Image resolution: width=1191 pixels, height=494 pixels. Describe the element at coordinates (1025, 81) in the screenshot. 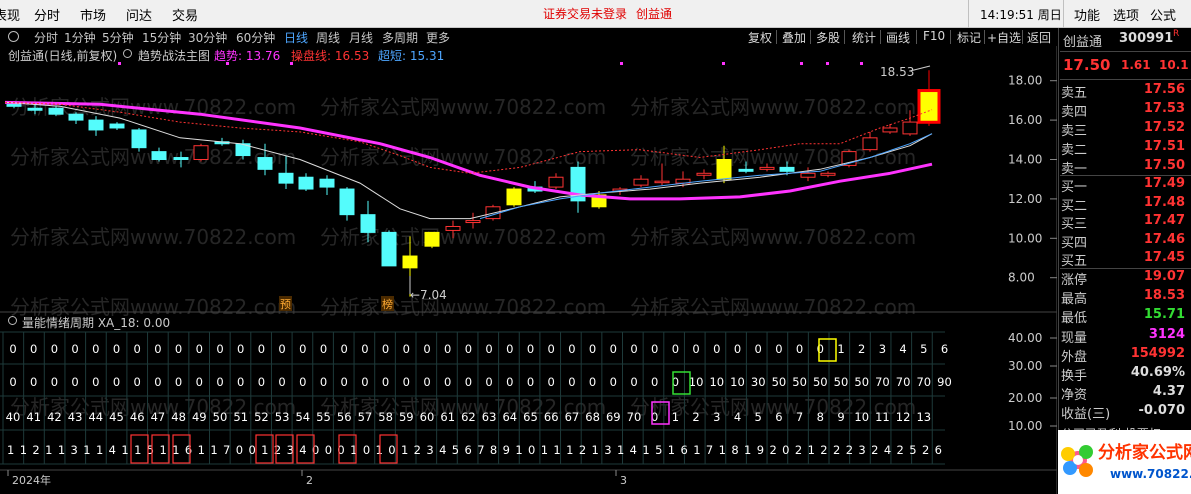

I see `price-axis-label: 18.00` at that location.